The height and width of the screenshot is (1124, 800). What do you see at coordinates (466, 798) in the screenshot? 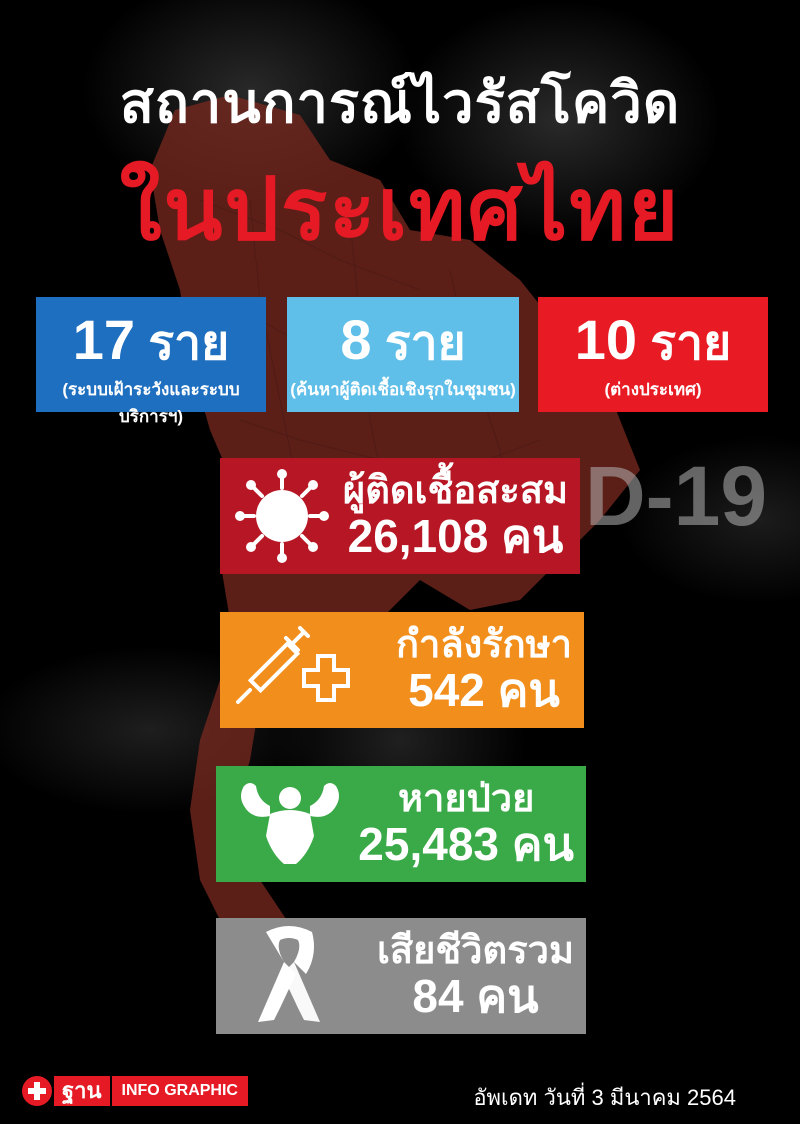
I see `card-label: หายป่วย` at bounding box center [466, 798].